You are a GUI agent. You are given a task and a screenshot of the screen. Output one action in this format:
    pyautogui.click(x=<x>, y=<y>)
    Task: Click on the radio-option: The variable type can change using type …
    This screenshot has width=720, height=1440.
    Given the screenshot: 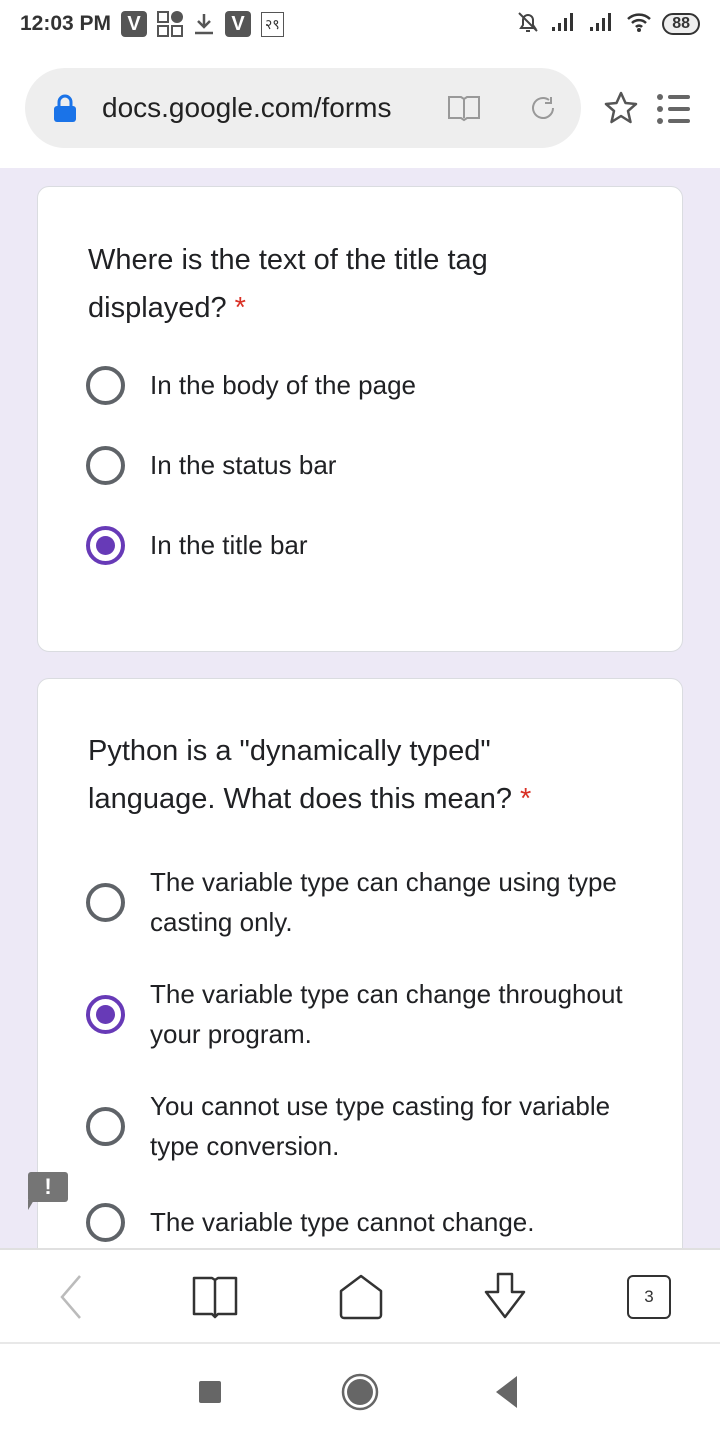 What is the action you would take?
    pyautogui.click(x=366, y=902)
    